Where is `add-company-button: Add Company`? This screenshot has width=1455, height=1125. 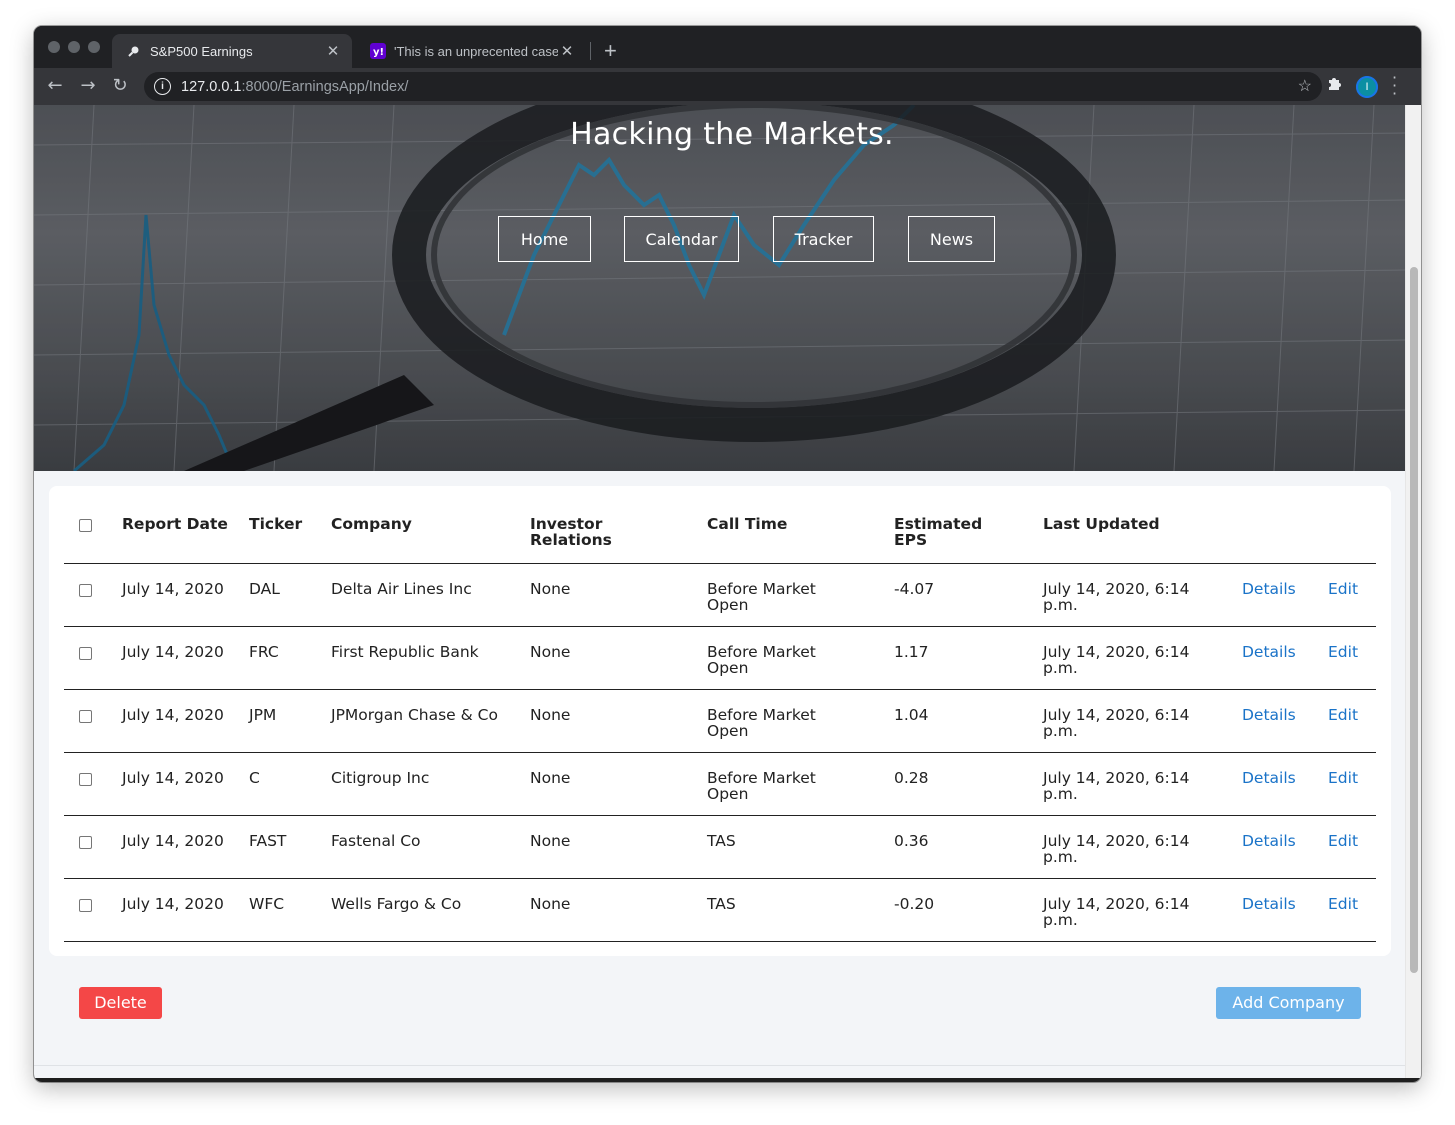
add-company-button: Add Company is located at coordinates (1288, 1003).